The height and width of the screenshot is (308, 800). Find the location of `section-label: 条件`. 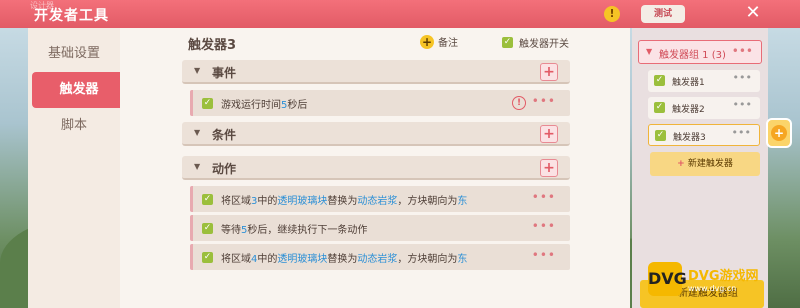

section-label: 条件 is located at coordinates (224, 135).